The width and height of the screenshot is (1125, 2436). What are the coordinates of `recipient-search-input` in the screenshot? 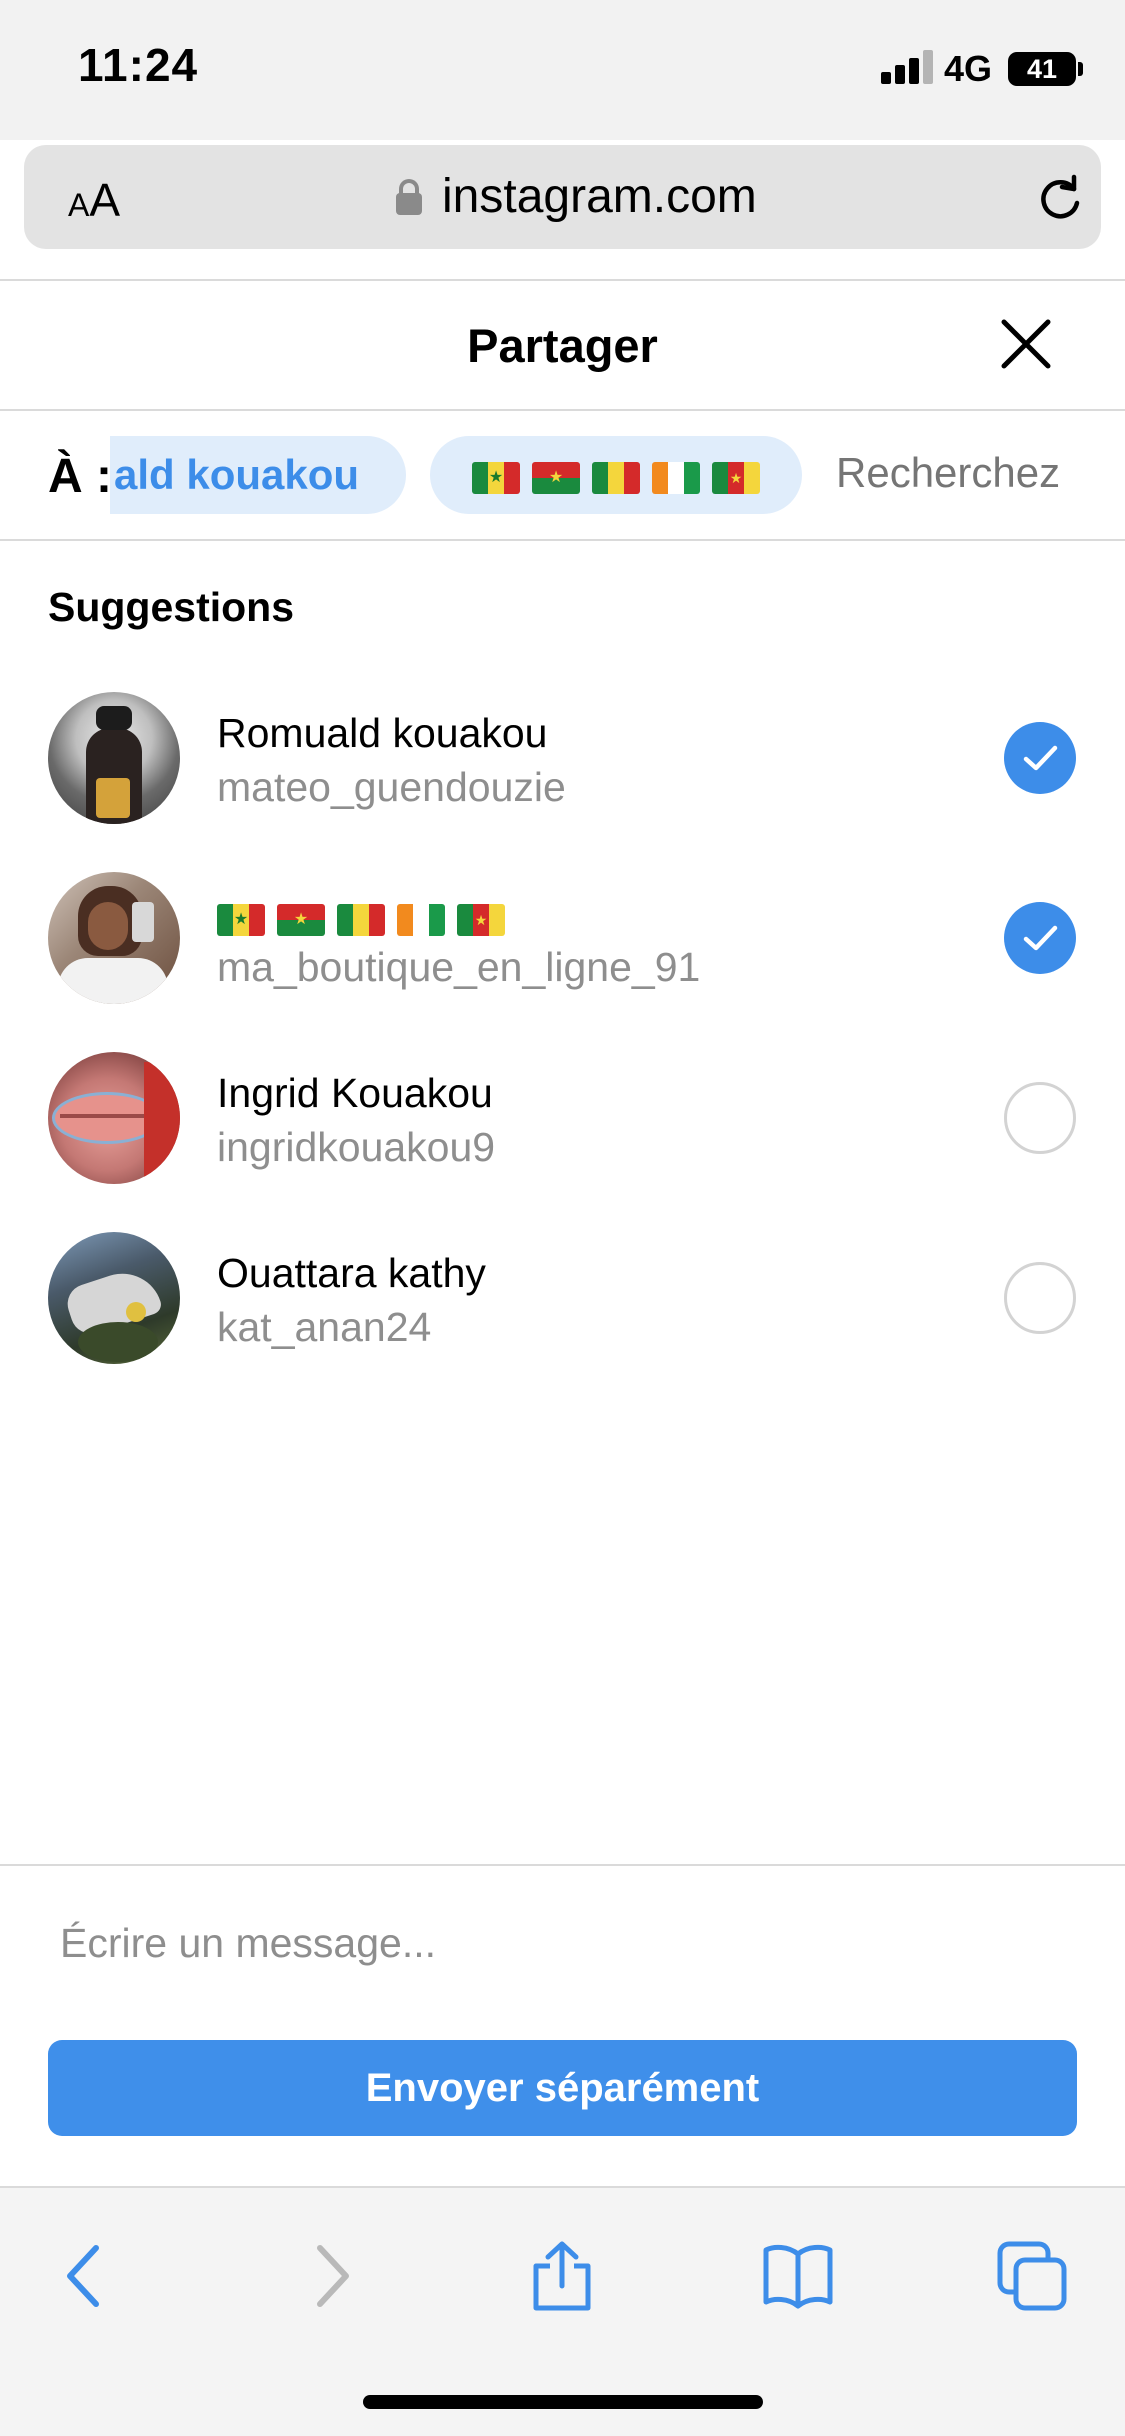 It's located at (980, 473).